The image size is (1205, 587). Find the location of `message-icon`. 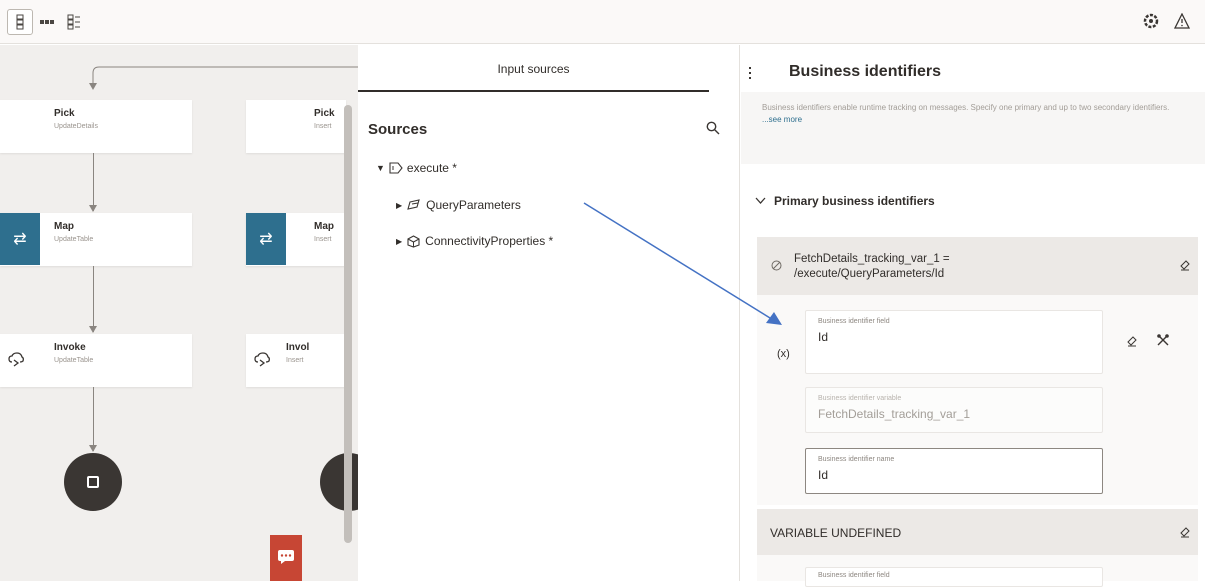

message-icon is located at coordinates (396, 168).